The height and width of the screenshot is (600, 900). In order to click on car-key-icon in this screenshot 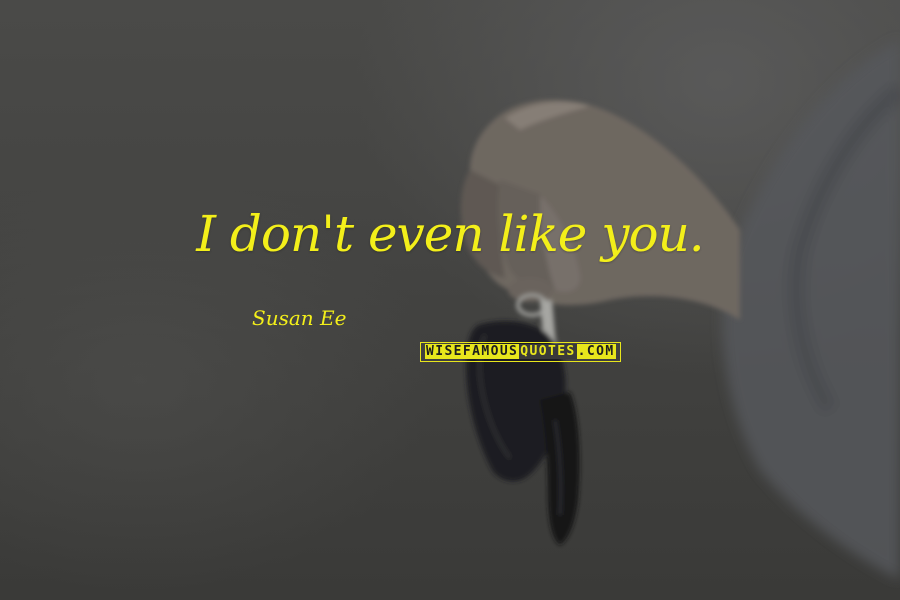, I will do `click(523, 419)`.